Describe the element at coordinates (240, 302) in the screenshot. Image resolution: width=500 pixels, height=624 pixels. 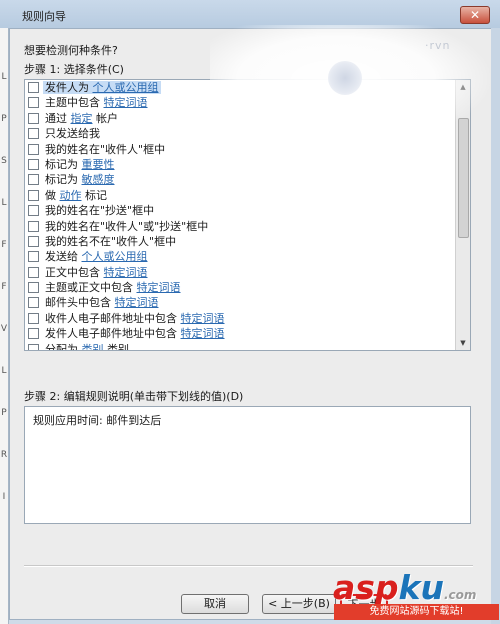
I see `condition-row: 邮件头中包含 特定词语` at that location.